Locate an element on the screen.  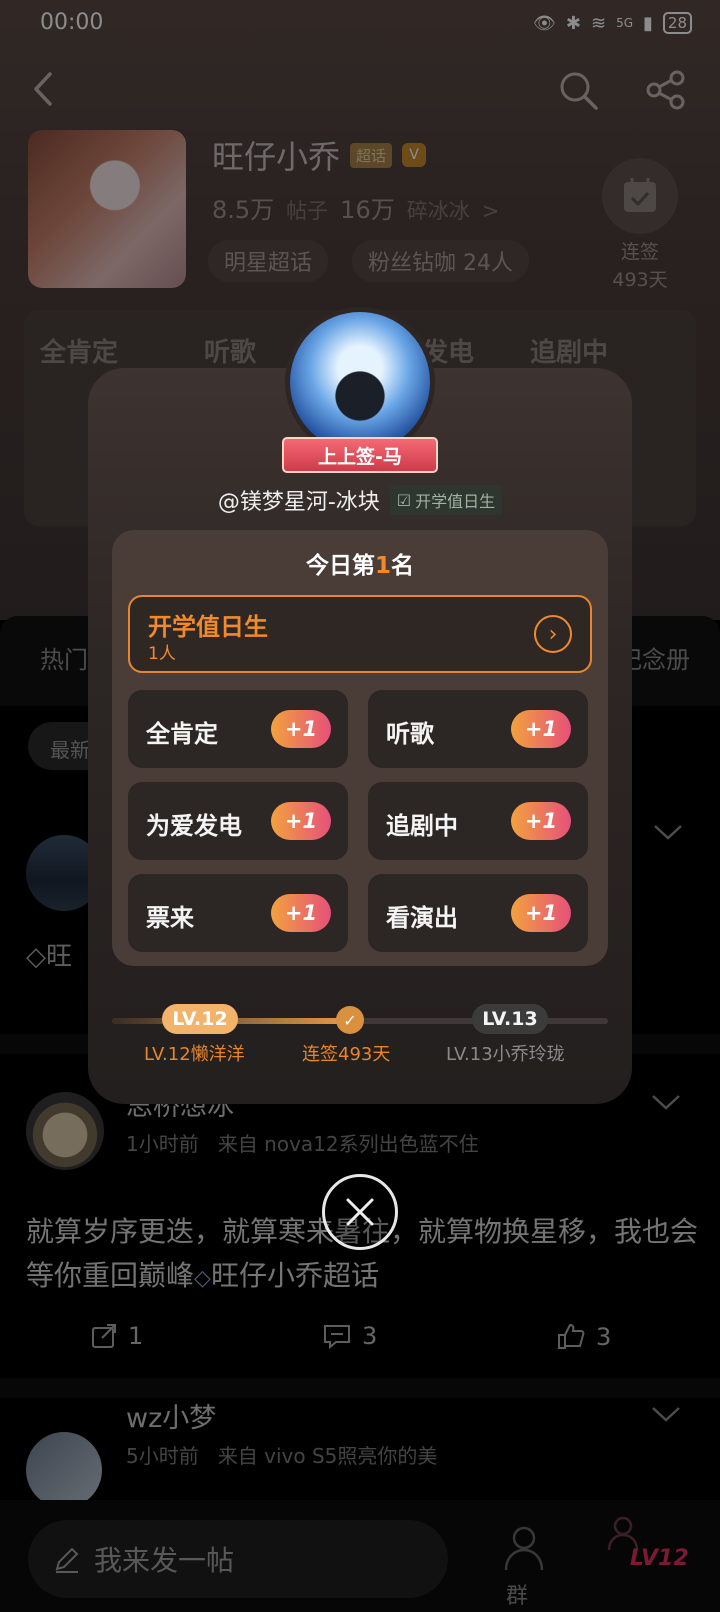
close-icon is located at coordinates (360, 1212).